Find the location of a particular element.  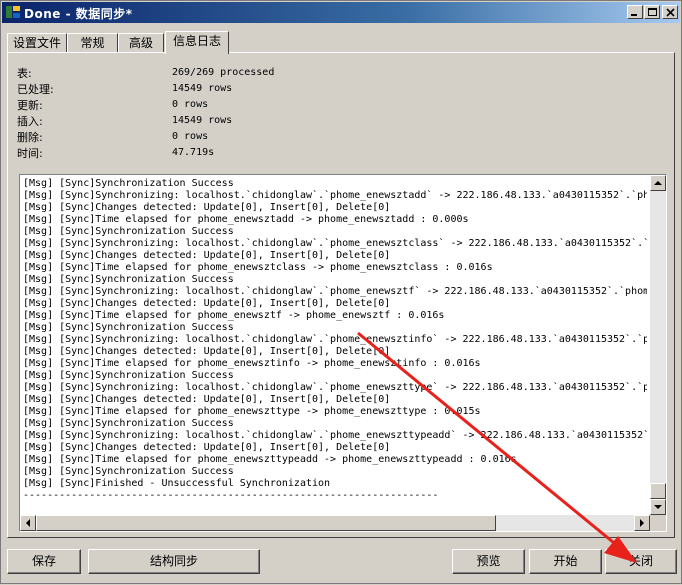

close-icon is located at coordinates (670, 12).